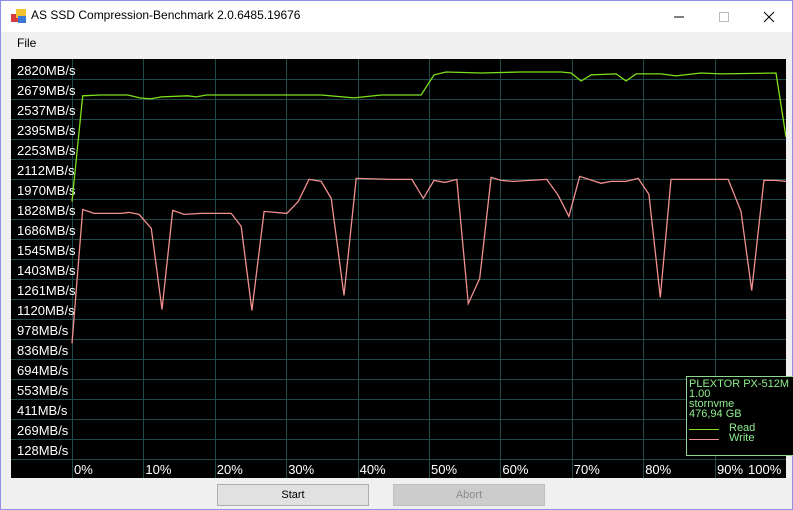  What do you see at coordinates (396, 43) in the screenshot?
I see `menu-bar: File` at bounding box center [396, 43].